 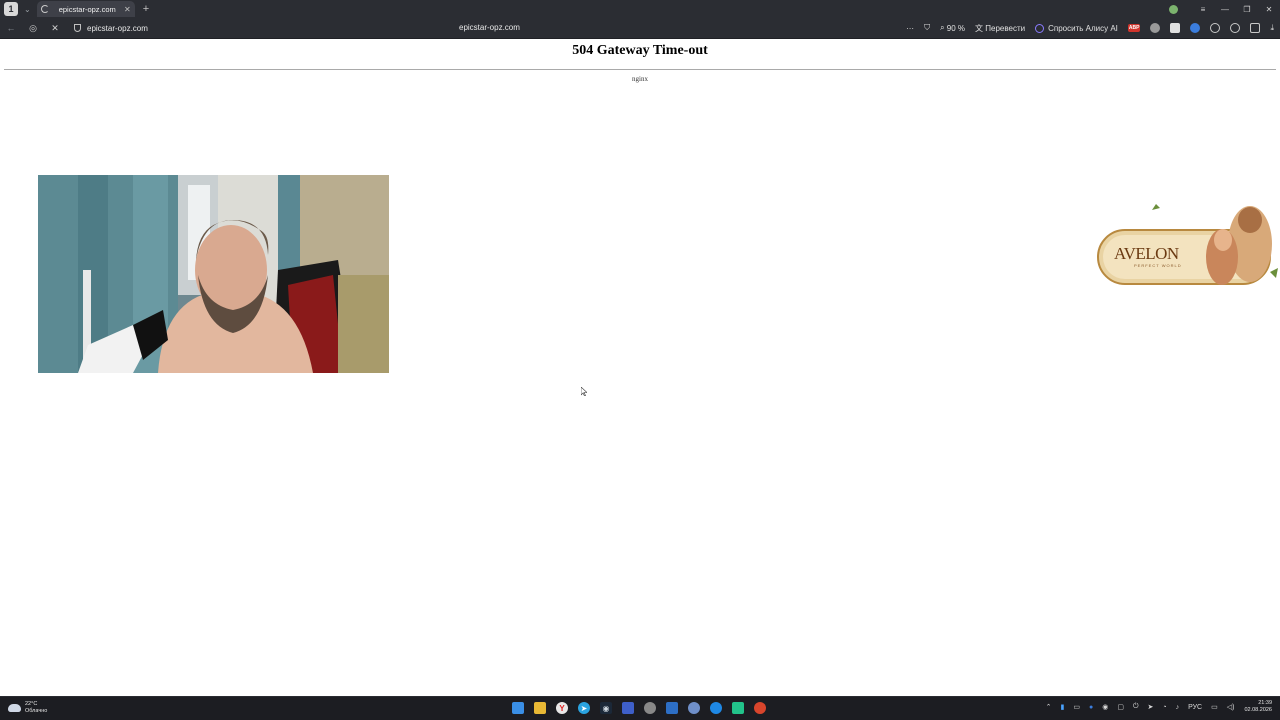 I want to click on stop-loading-button: ✕, so click(x=55, y=28).